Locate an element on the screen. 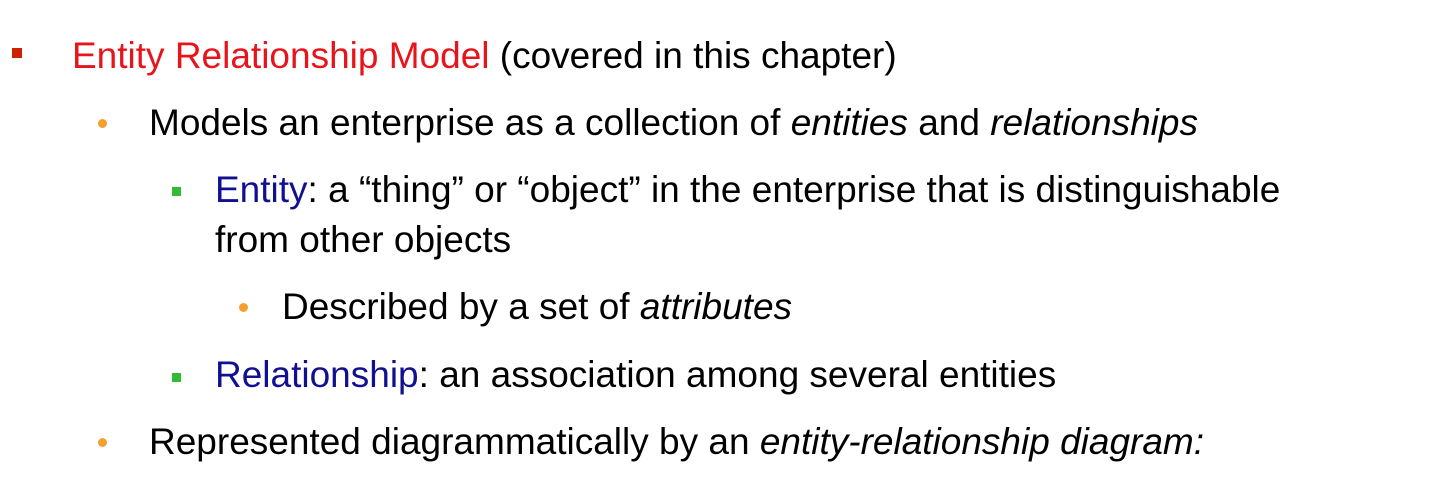  described-line: Described by a set of attributes is located at coordinates (537, 307).